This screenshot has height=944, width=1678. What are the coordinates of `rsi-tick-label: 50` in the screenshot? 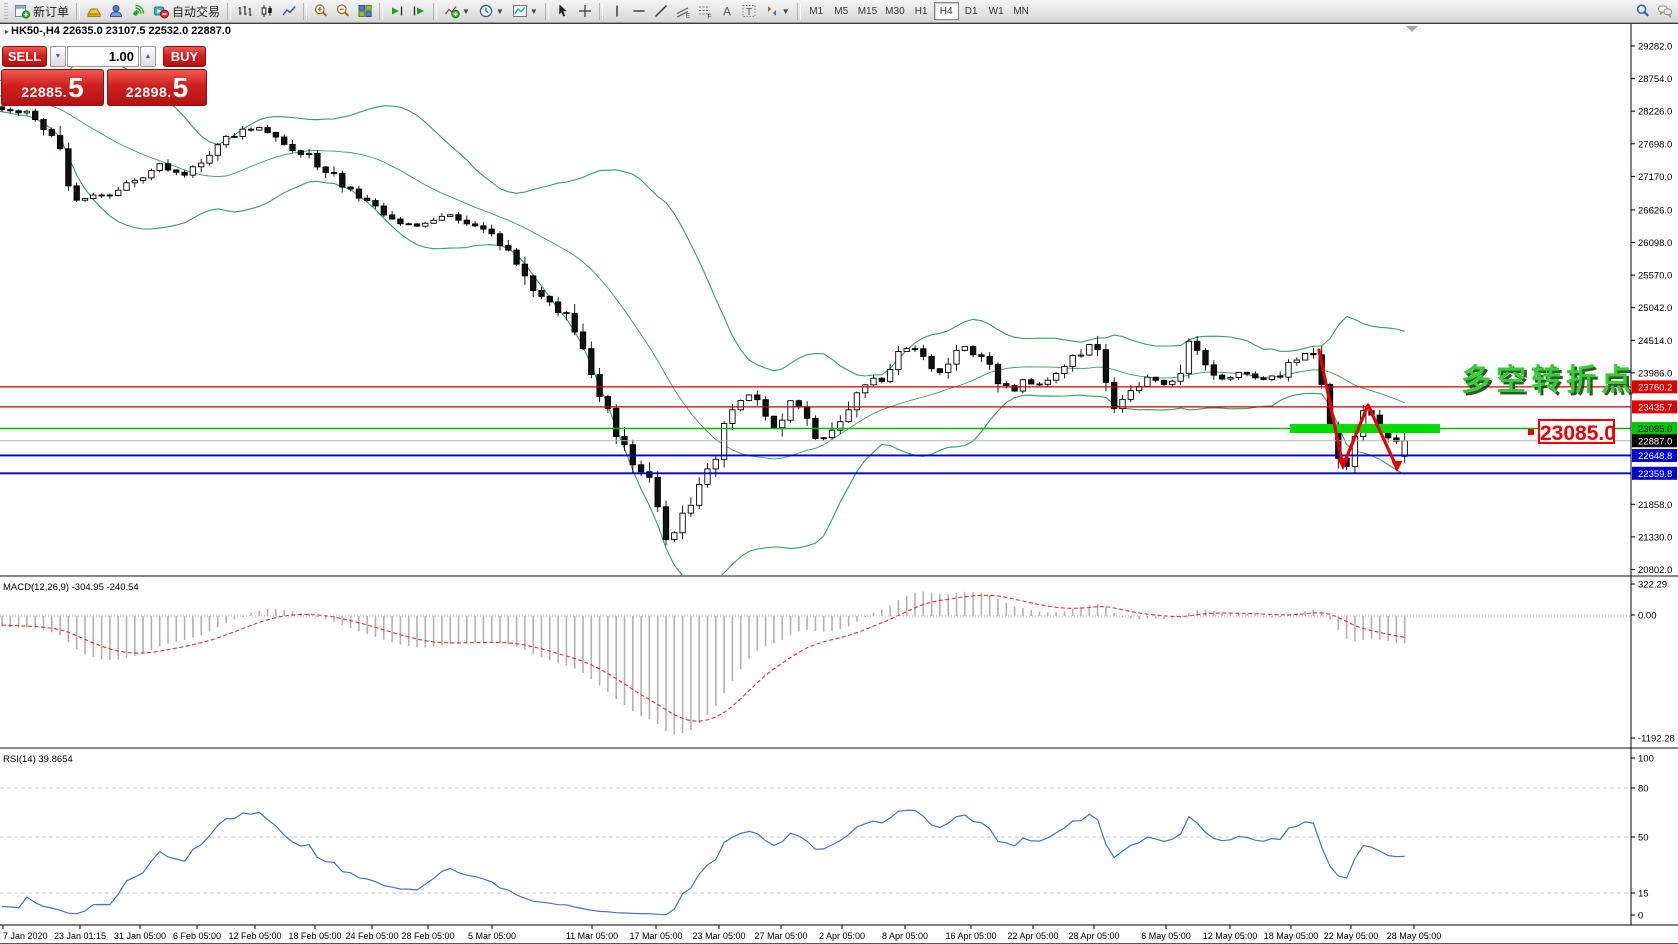 It's located at (1643, 838).